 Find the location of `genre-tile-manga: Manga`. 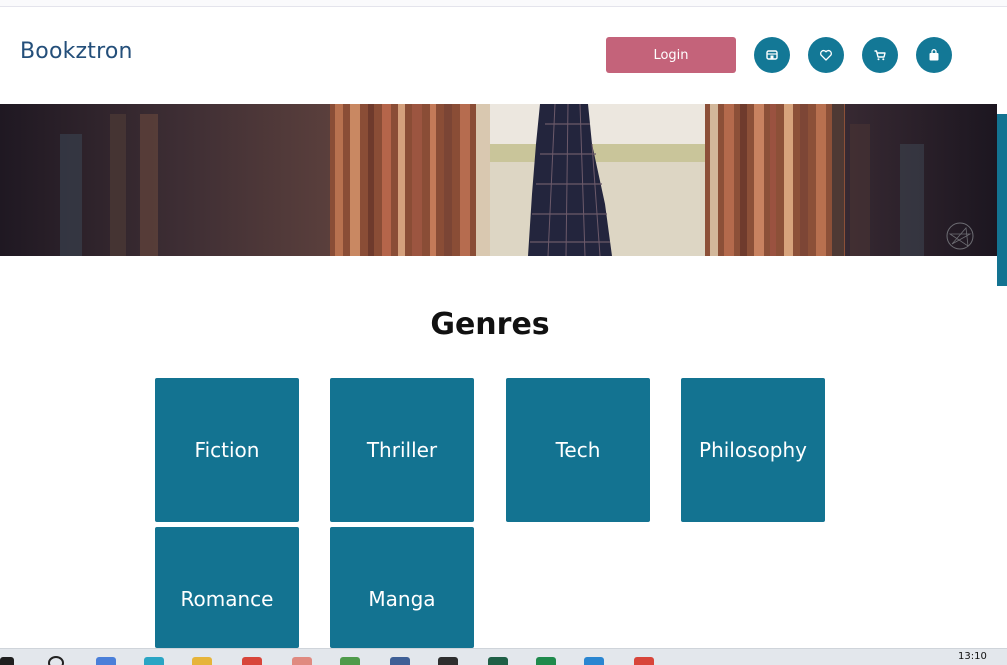

genre-tile-manga: Manga is located at coordinates (402, 587).